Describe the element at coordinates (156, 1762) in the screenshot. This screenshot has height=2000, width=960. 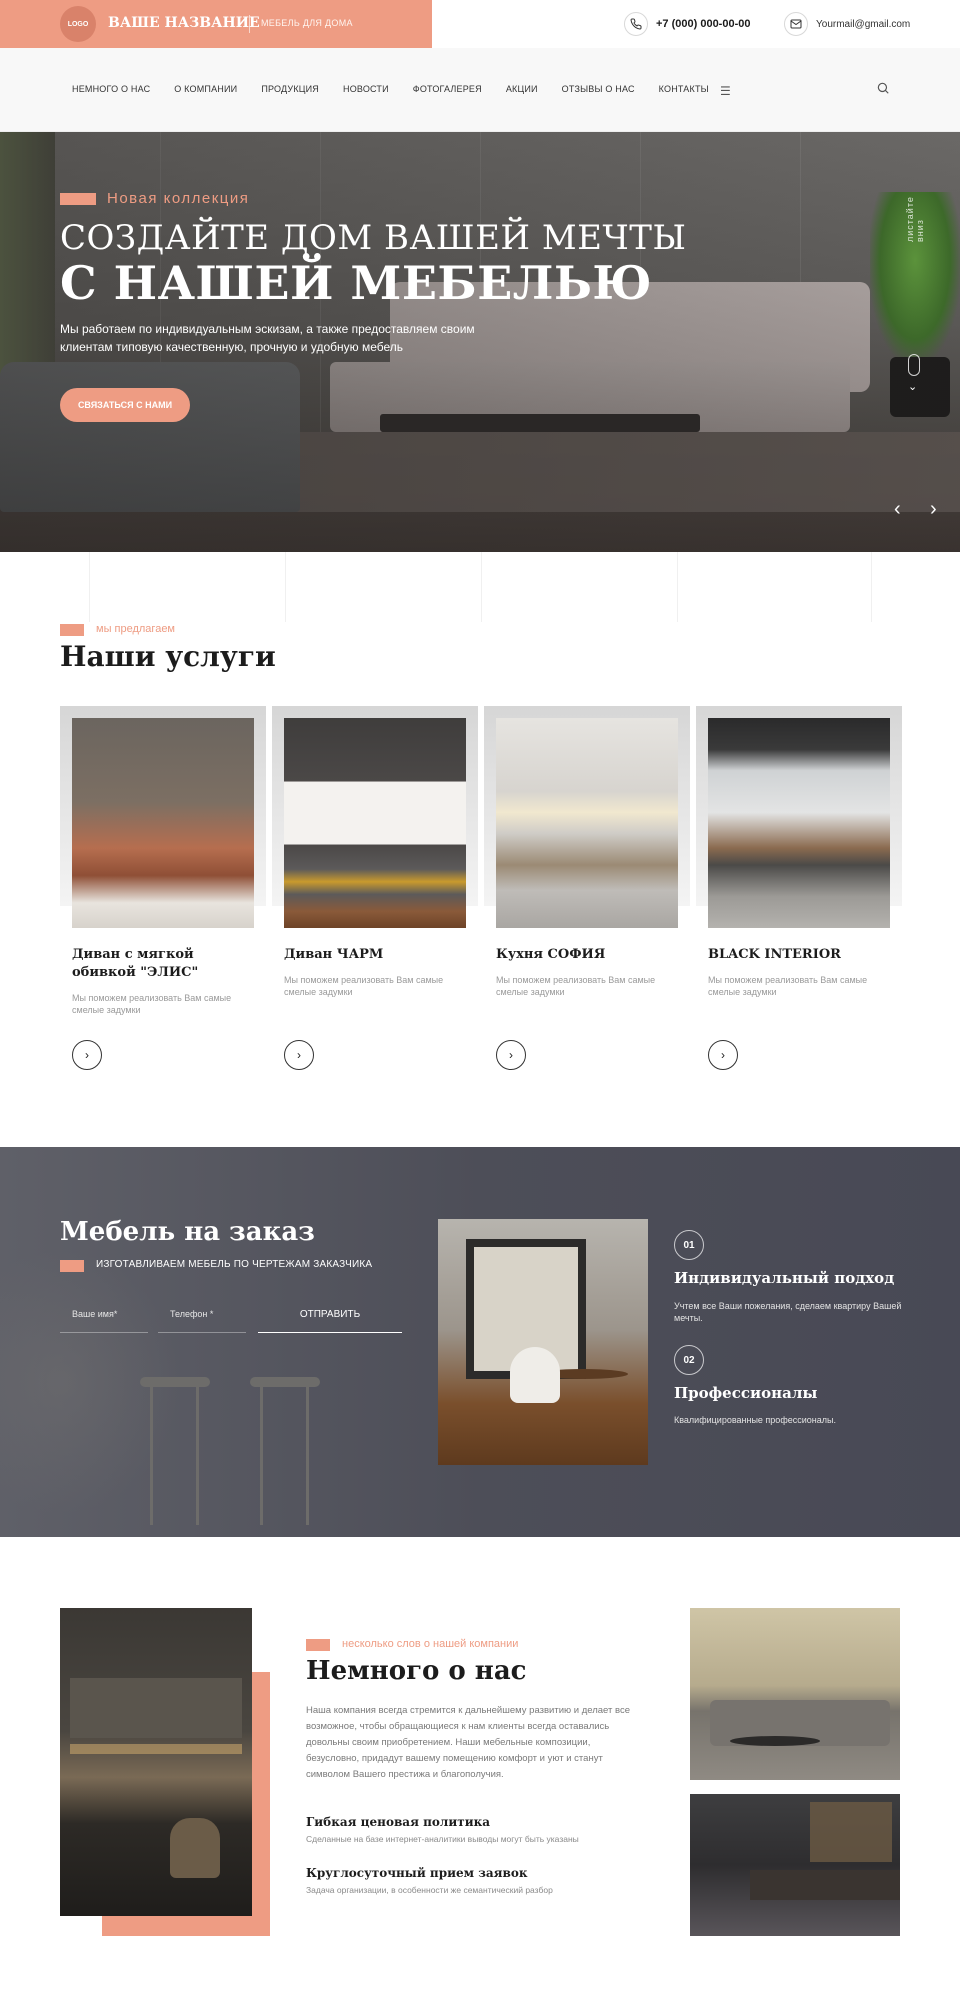
I see `about-main-photo` at that location.